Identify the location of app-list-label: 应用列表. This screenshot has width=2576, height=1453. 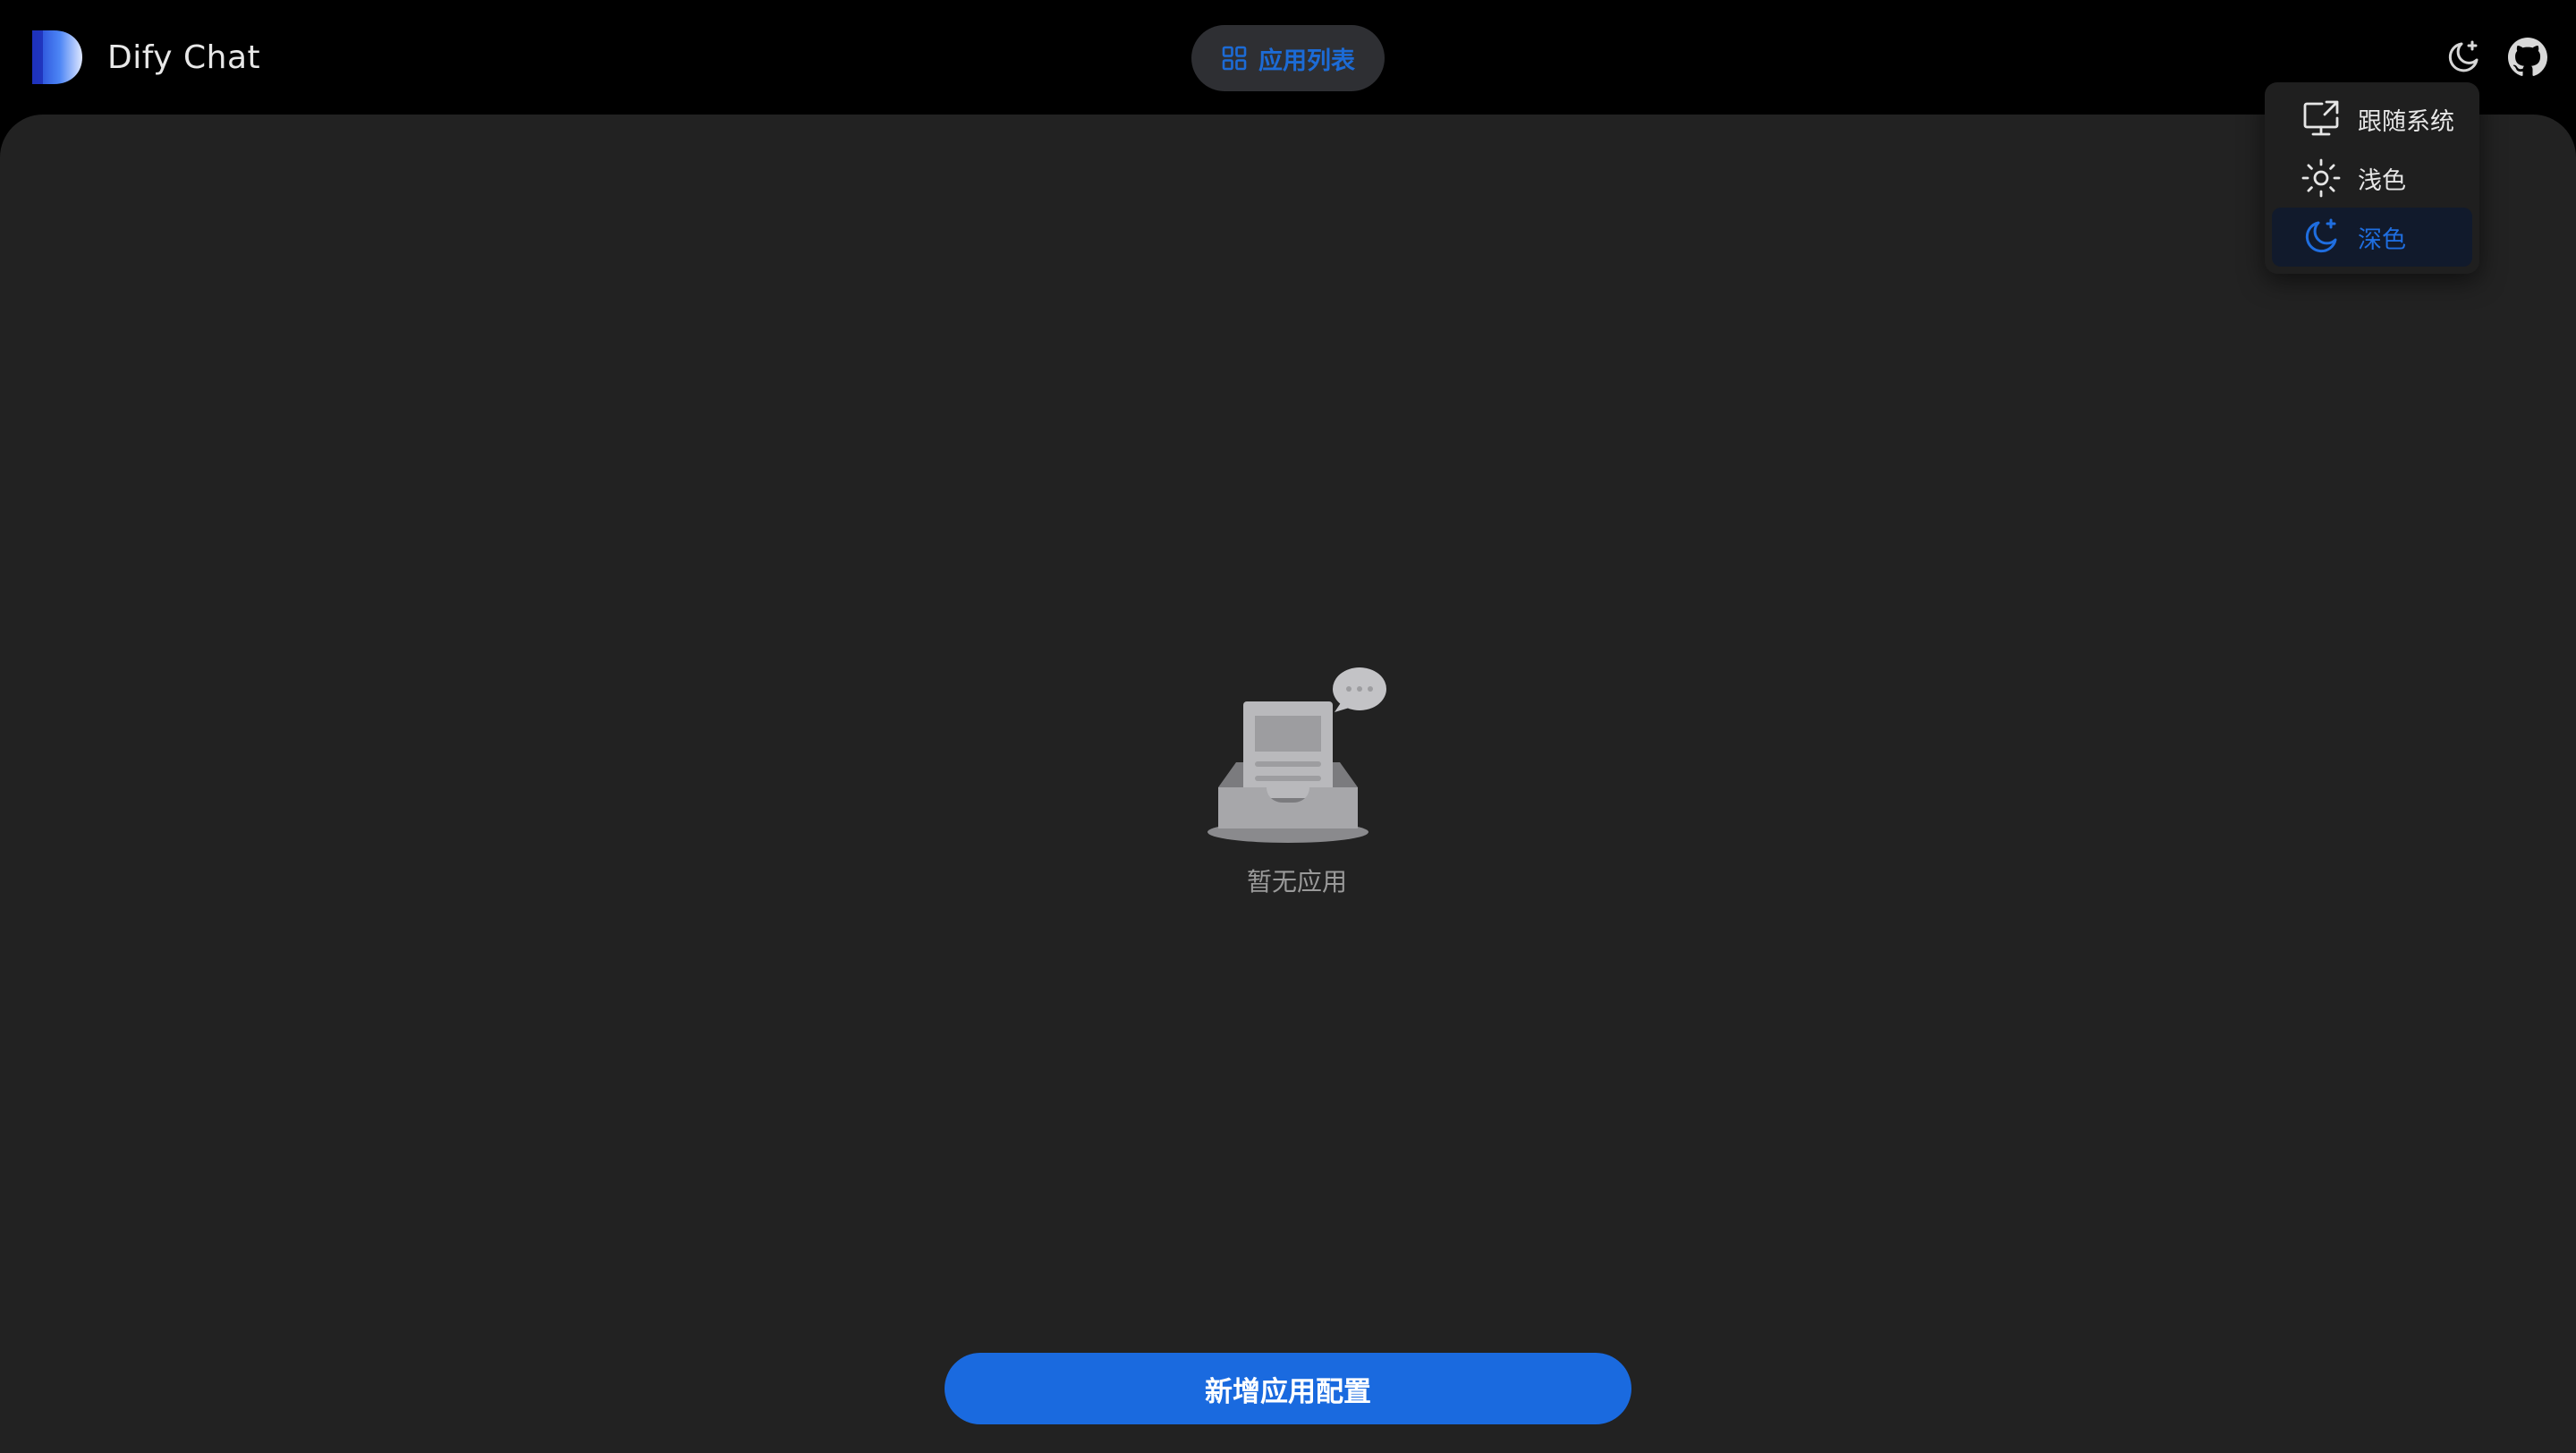
(1306, 61).